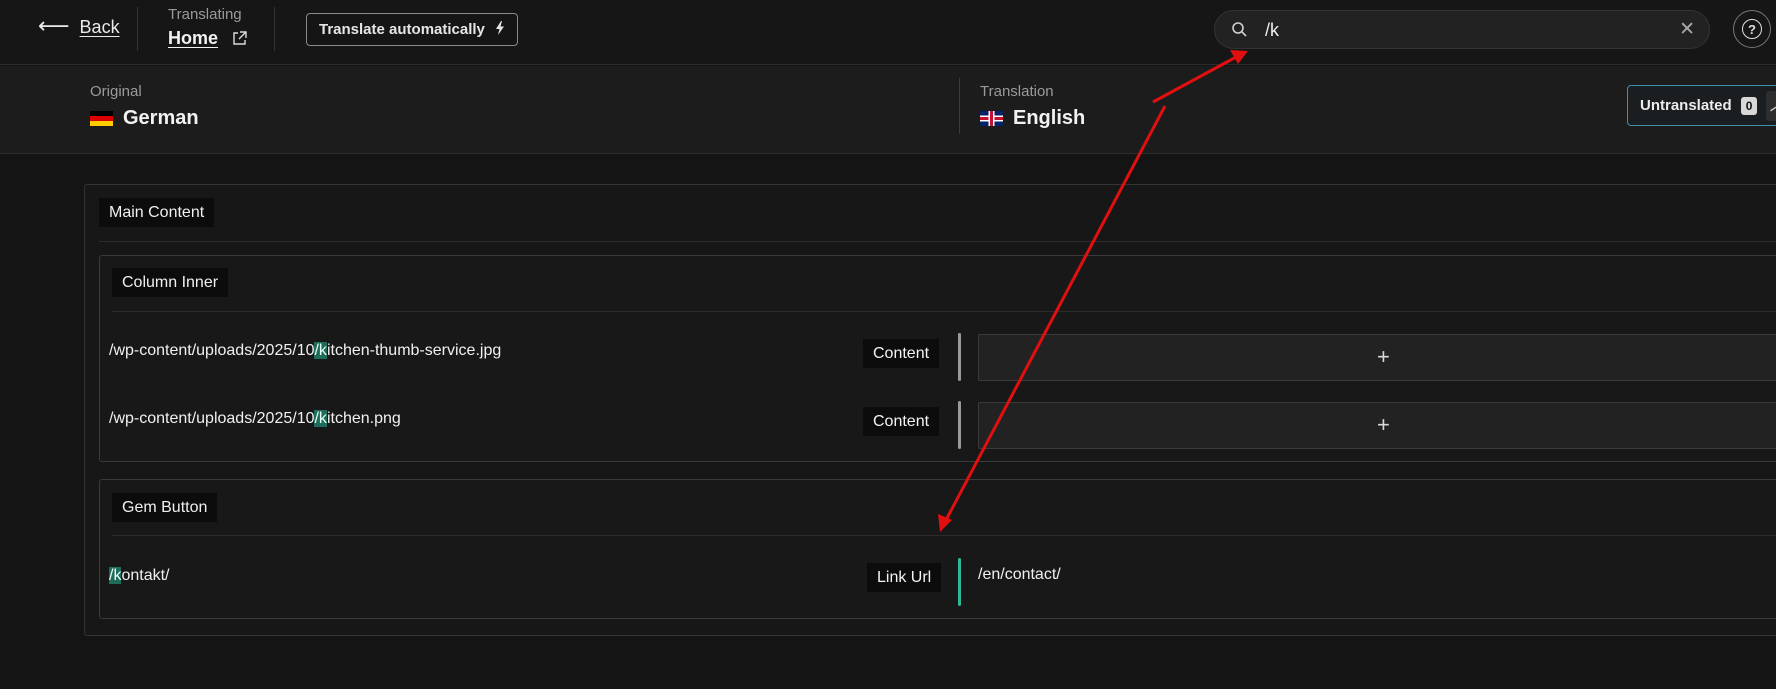 The width and height of the screenshot is (1776, 689). I want to click on help-button: ?, so click(1752, 29).